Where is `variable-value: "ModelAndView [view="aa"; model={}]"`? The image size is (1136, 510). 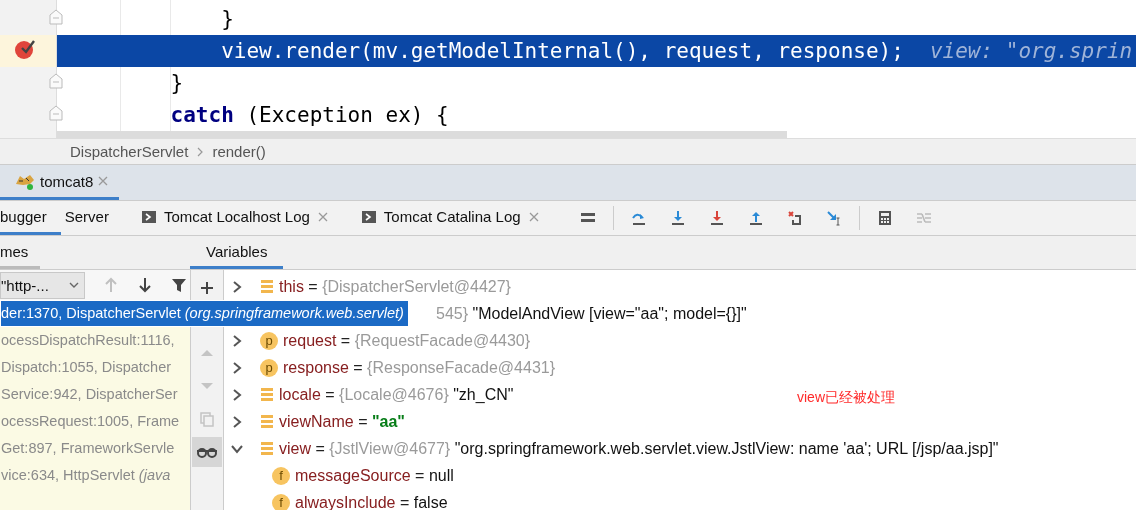
variable-value: "ModelAndView [view="aa"; model={}]" is located at coordinates (609, 313).